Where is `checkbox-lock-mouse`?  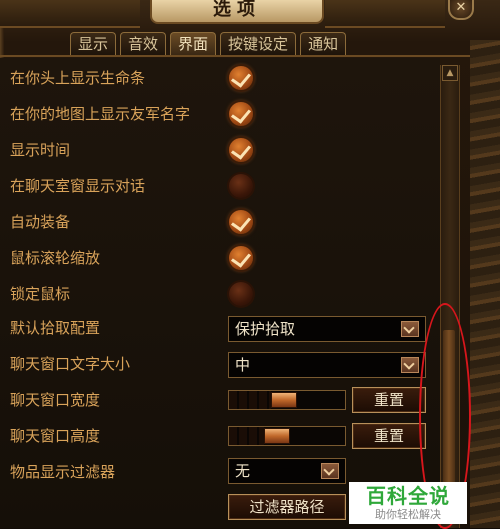 checkbox-lock-mouse is located at coordinates (241, 294).